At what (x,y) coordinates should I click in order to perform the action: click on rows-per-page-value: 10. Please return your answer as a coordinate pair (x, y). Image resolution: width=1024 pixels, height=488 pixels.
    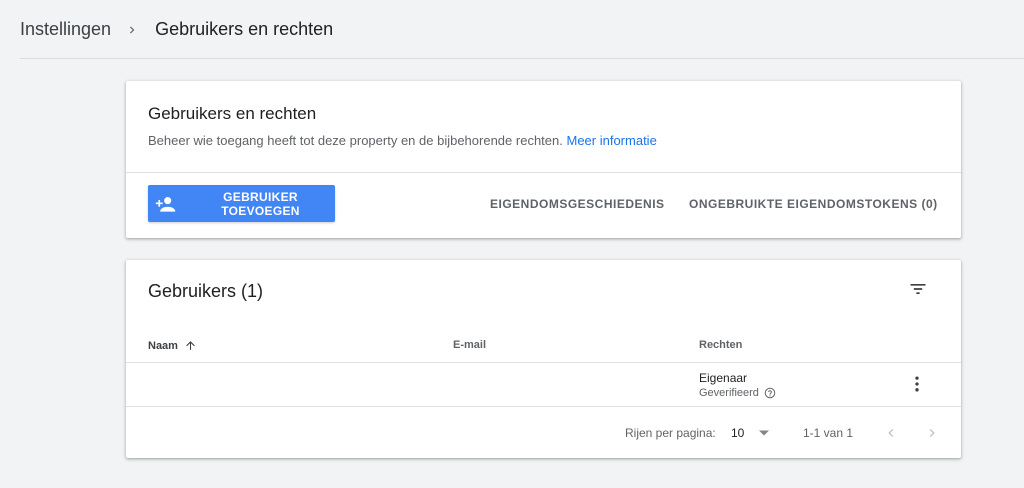
    Looking at the image, I should click on (738, 433).